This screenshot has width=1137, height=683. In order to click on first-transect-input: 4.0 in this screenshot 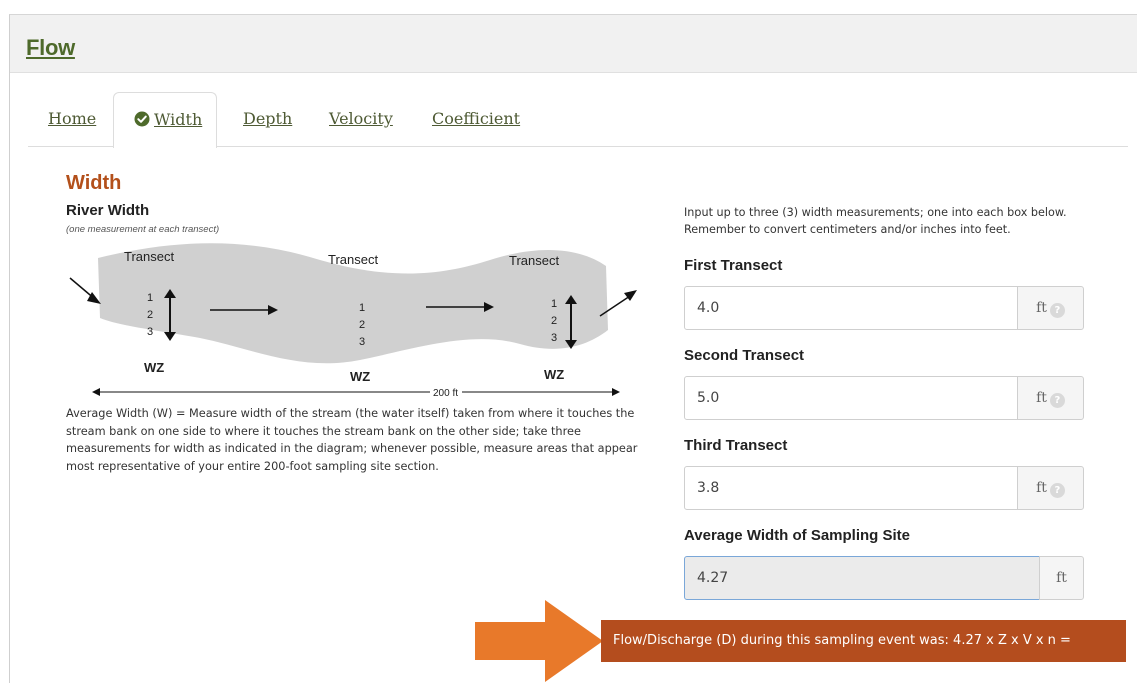, I will do `click(851, 308)`.